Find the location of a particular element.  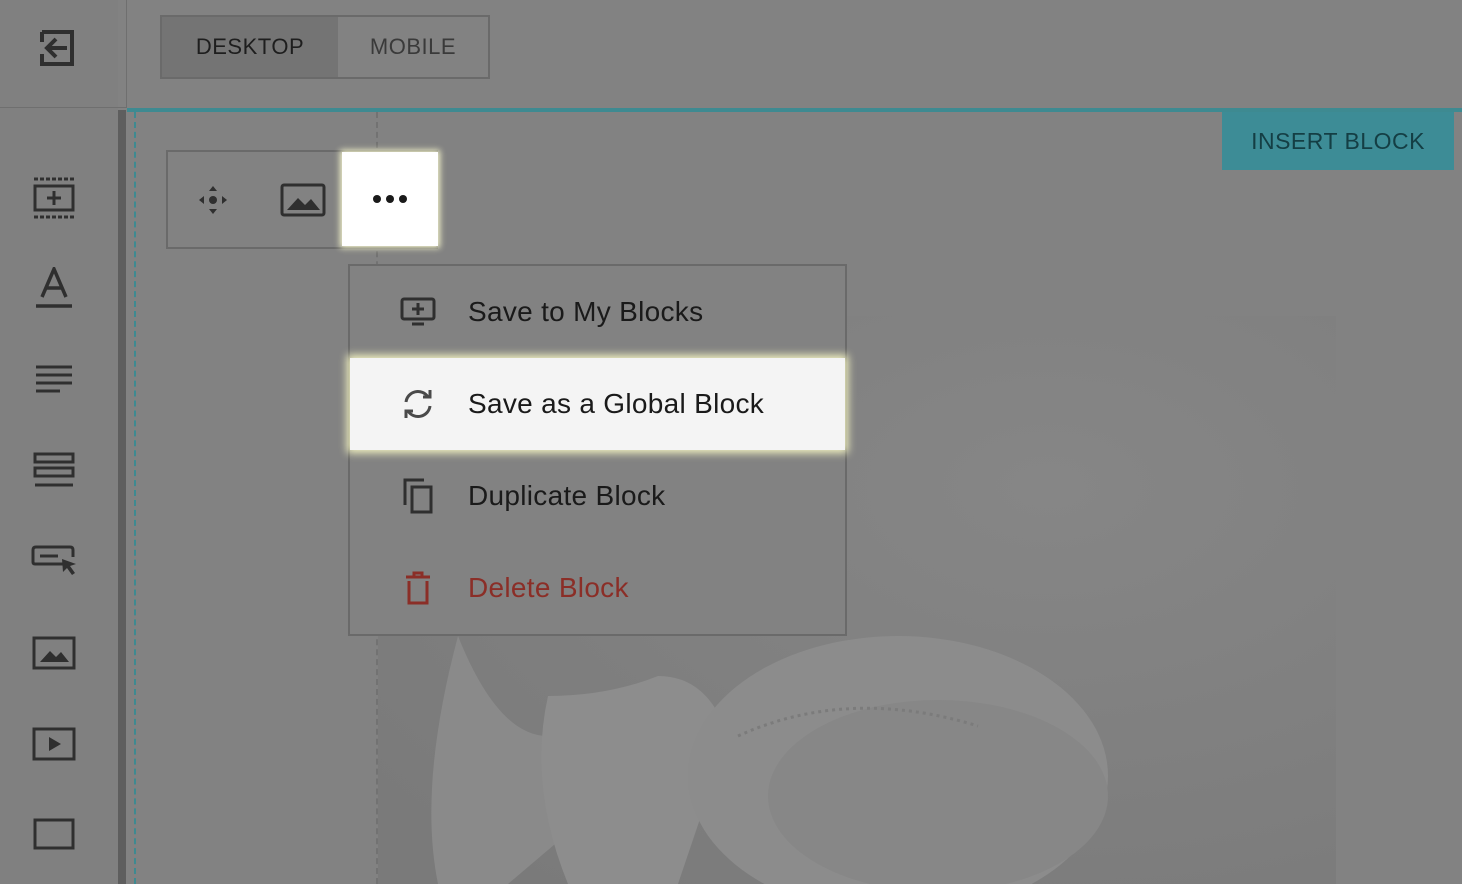

view-mode-toggle: DESKTOP MOBILE is located at coordinates (325, 47).